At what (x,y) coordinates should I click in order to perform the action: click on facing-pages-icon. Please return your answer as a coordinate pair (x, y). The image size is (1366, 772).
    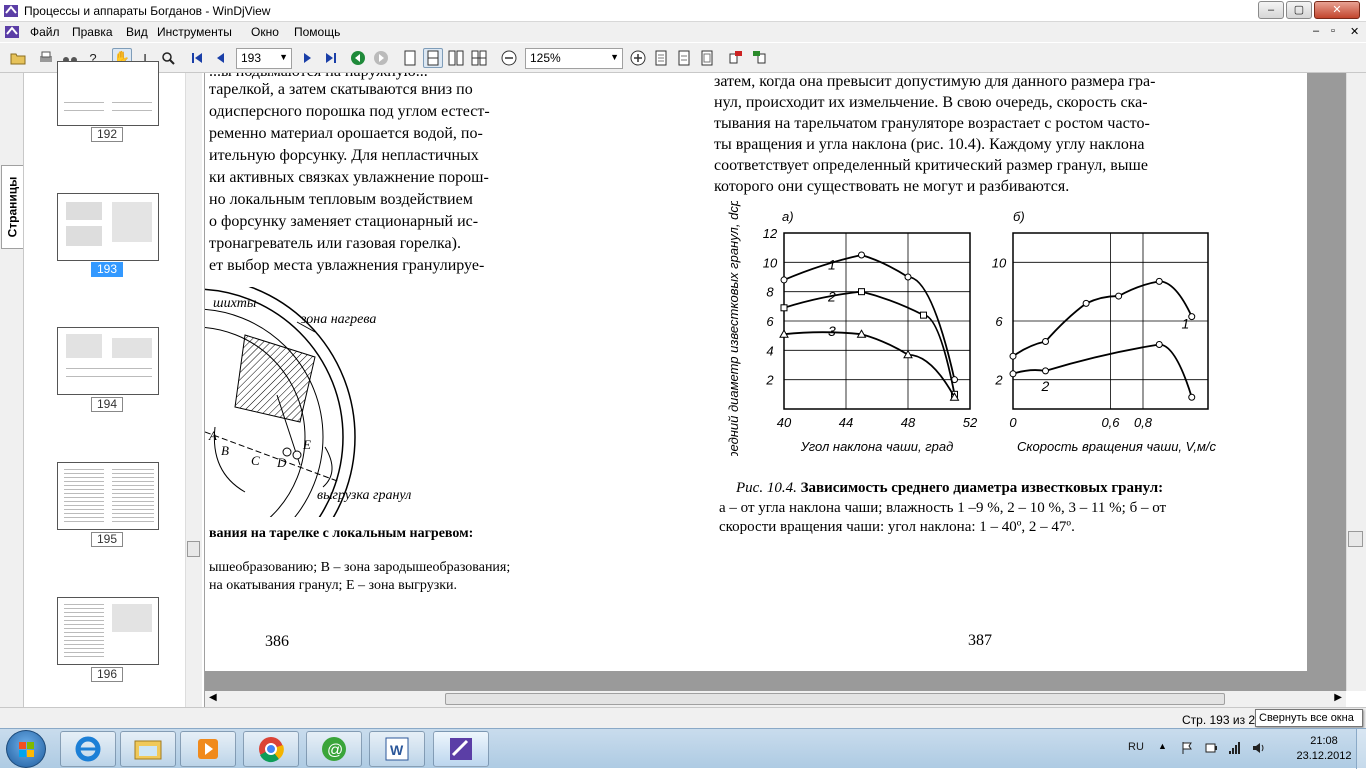
    Looking at the image, I should click on (456, 58).